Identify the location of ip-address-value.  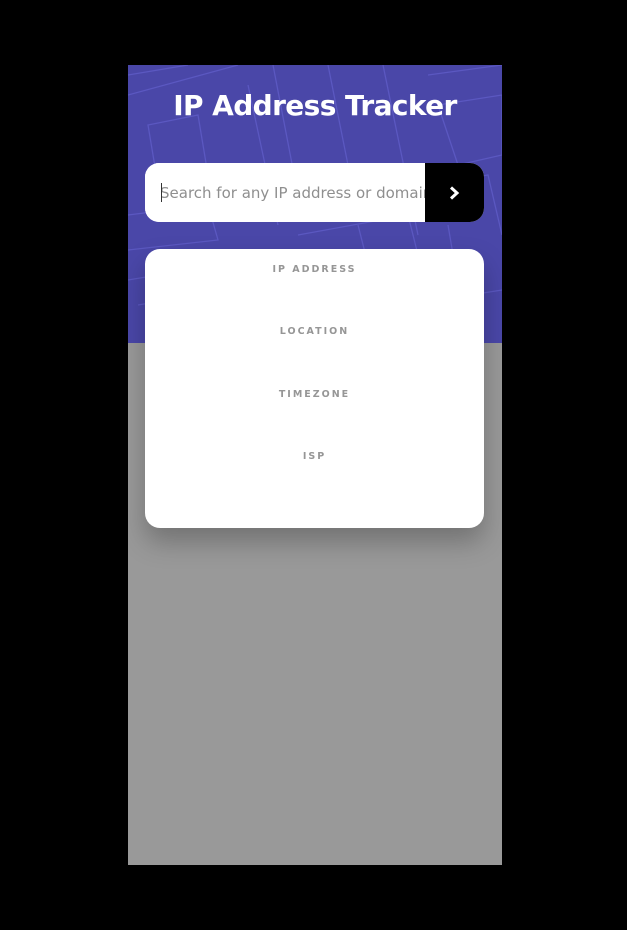
(314, 275).